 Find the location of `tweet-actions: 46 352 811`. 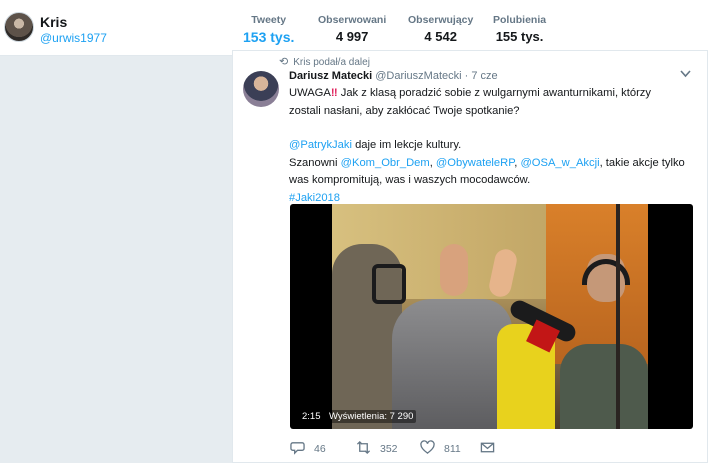

tweet-actions: 46 352 811 is located at coordinates (440, 450).